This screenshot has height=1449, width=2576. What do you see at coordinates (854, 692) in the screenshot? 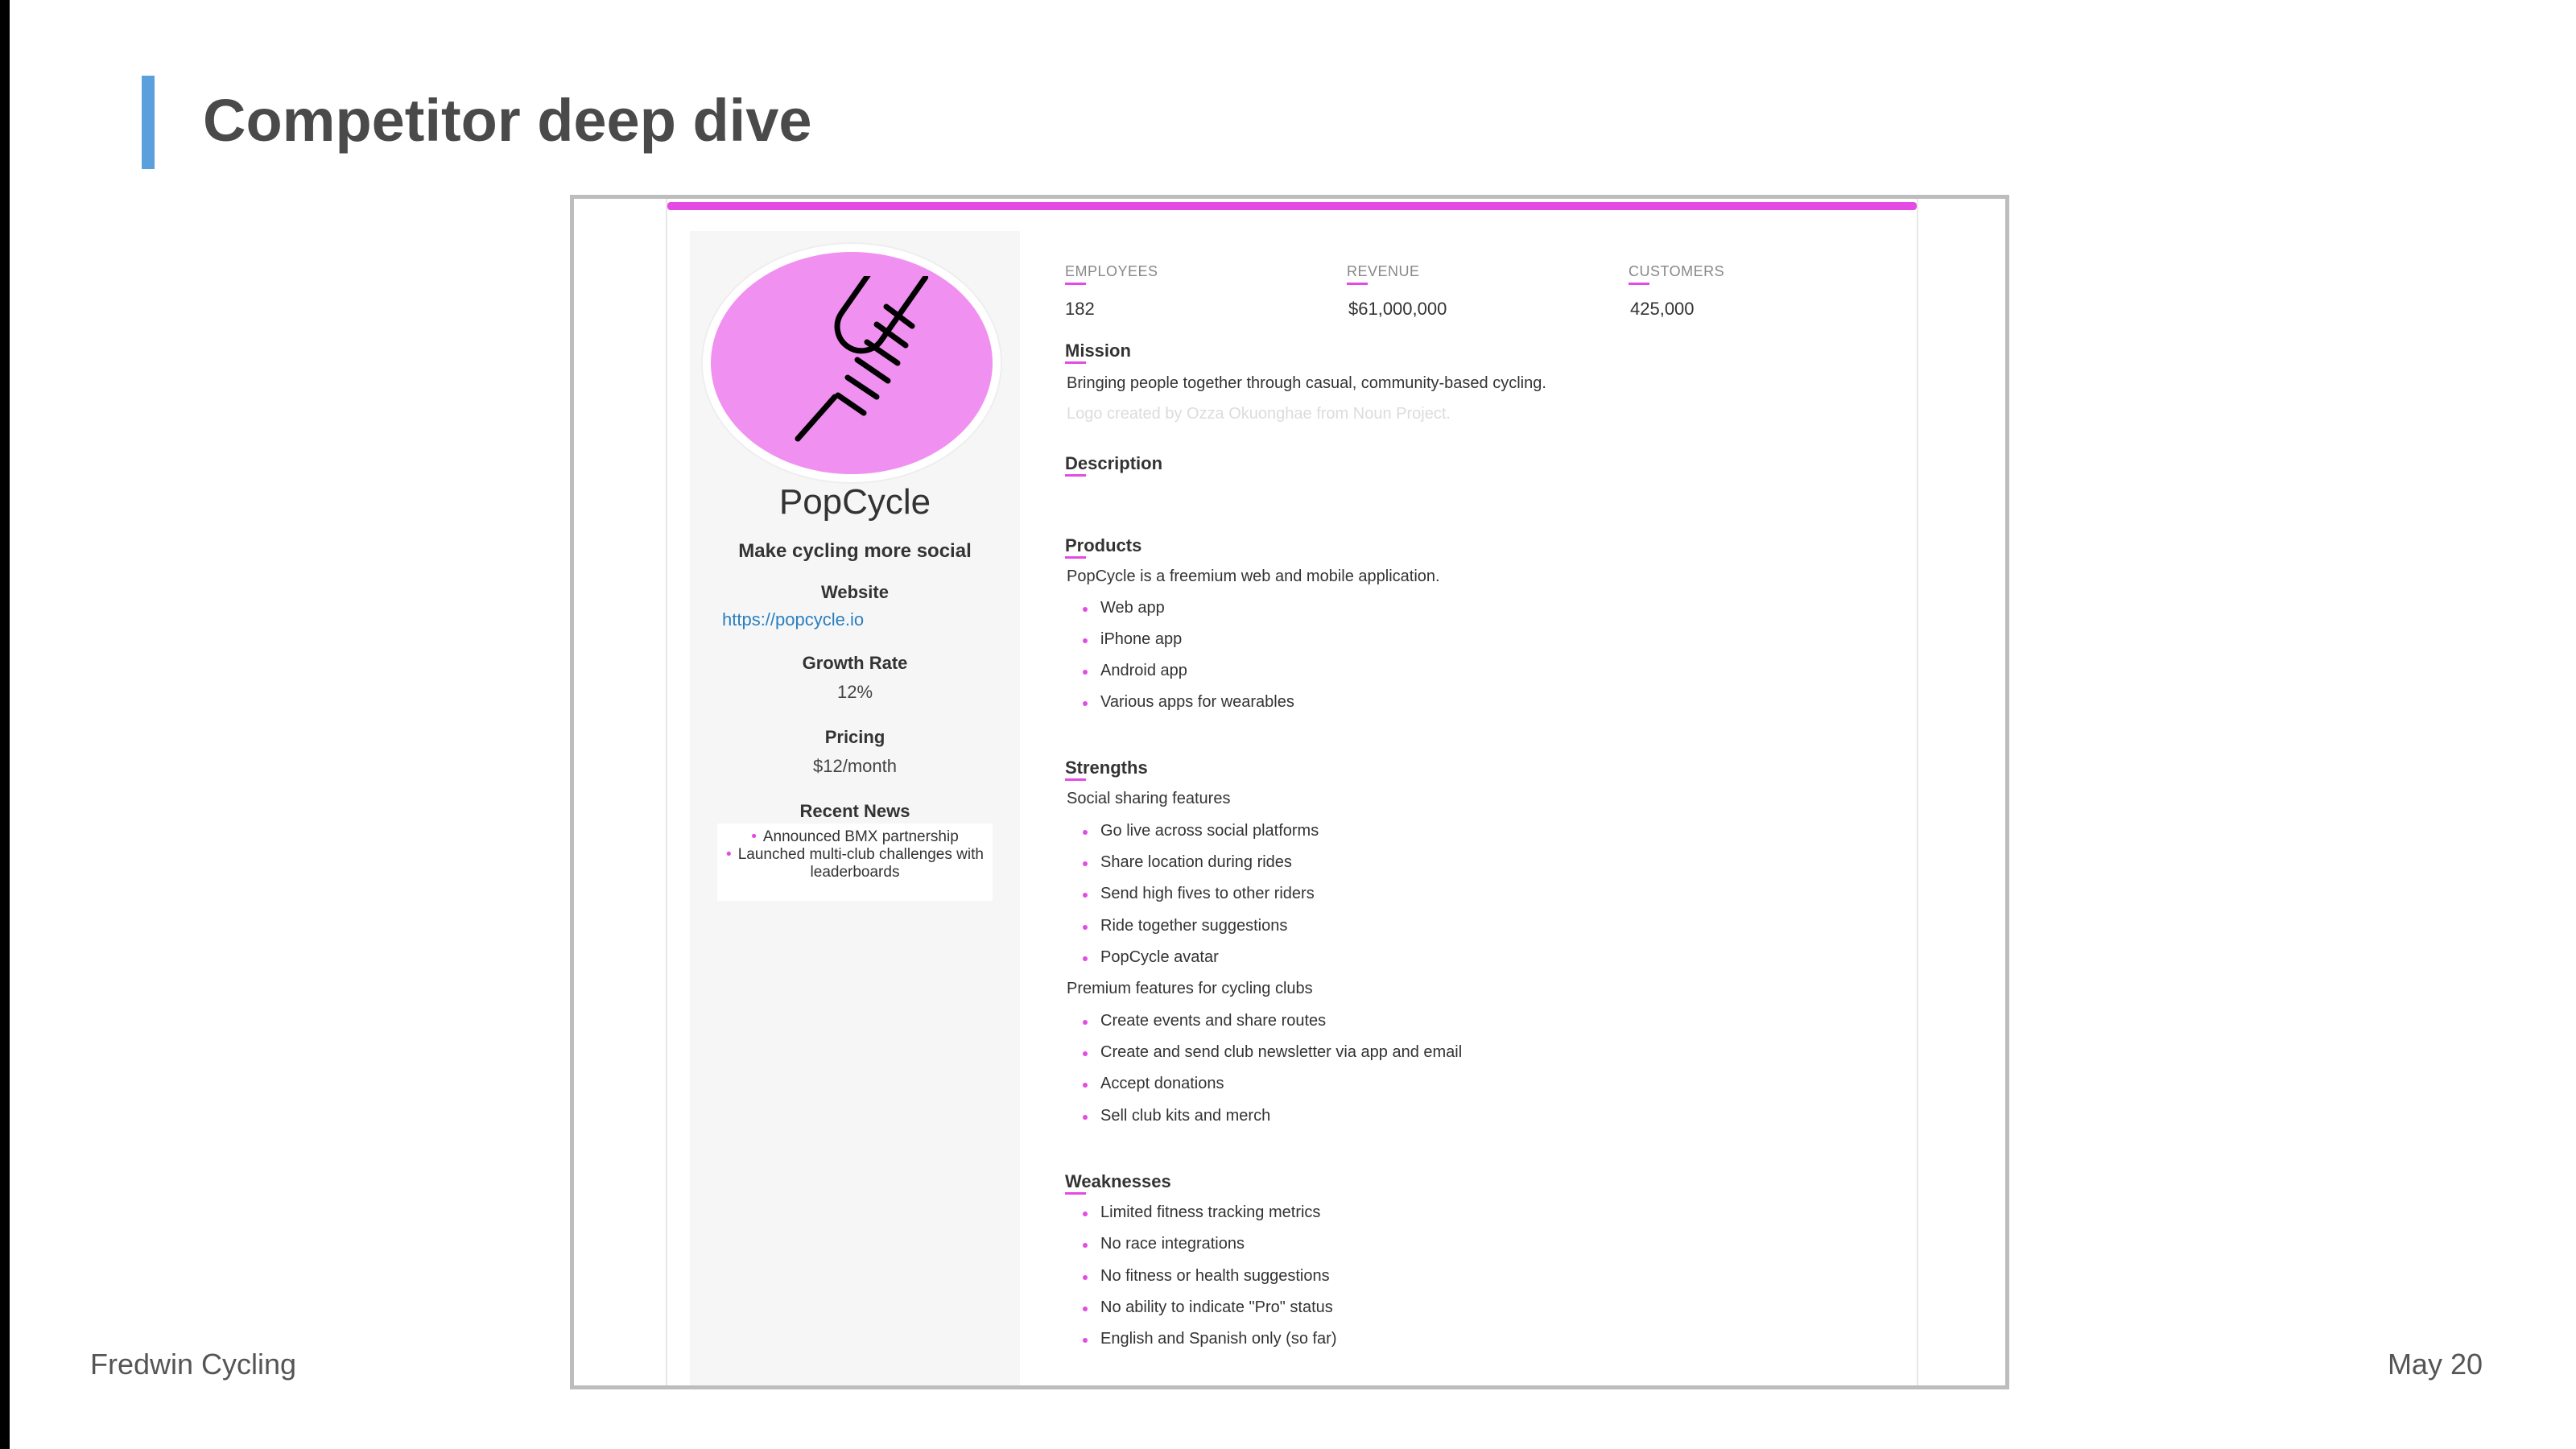
I see `growth-rate-value: 12%` at bounding box center [854, 692].